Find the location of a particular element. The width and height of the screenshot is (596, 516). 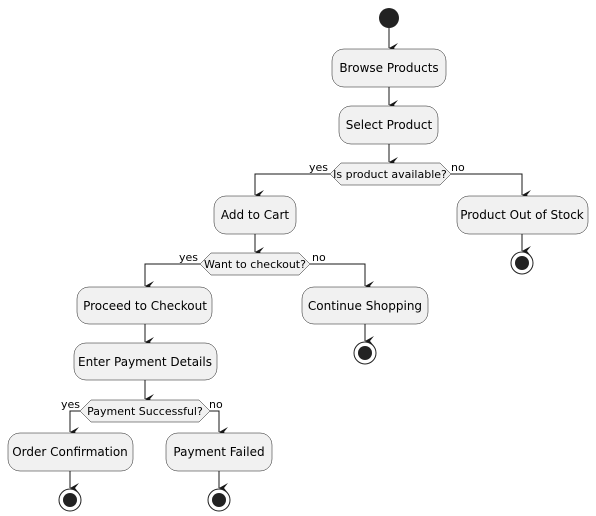

decision-want-to-checkout: Want to checkout? yes no is located at coordinates (252, 263).